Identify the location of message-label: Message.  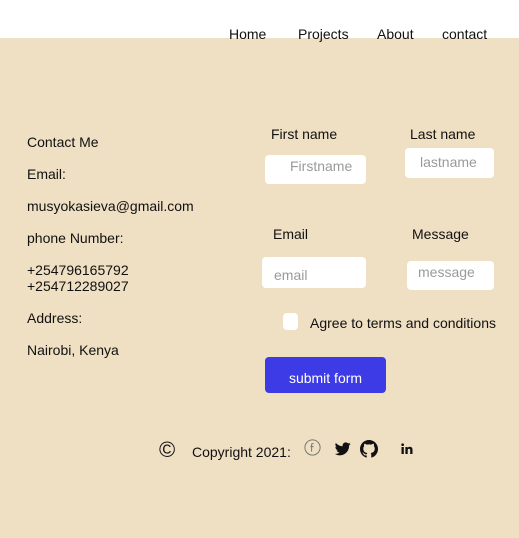
(440, 234).